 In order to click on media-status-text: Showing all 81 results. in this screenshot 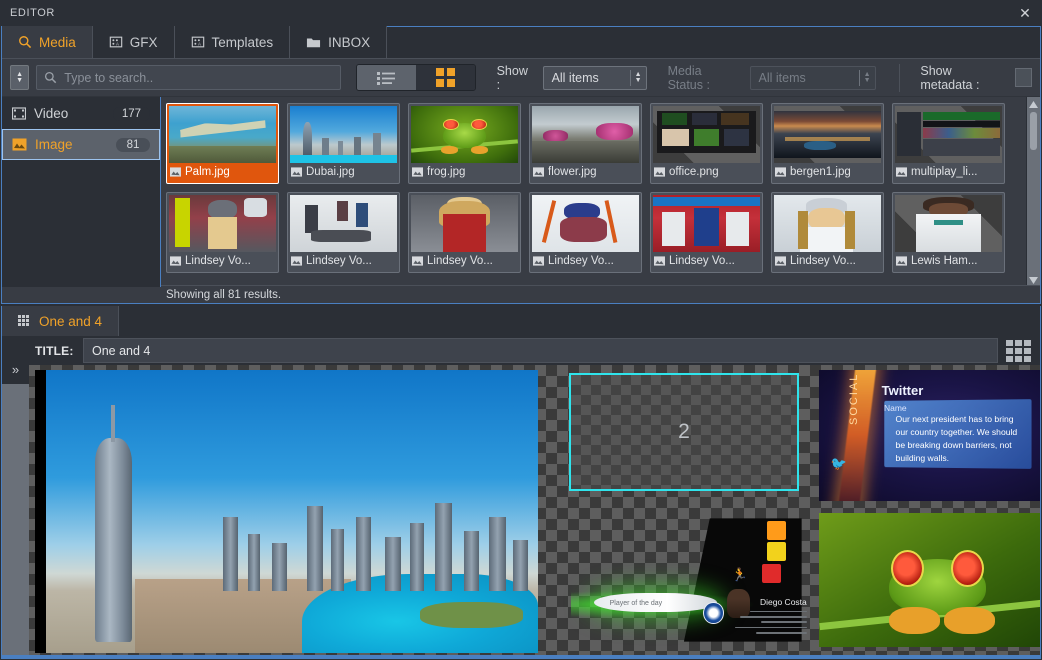, I will do `click(224, 294)`.